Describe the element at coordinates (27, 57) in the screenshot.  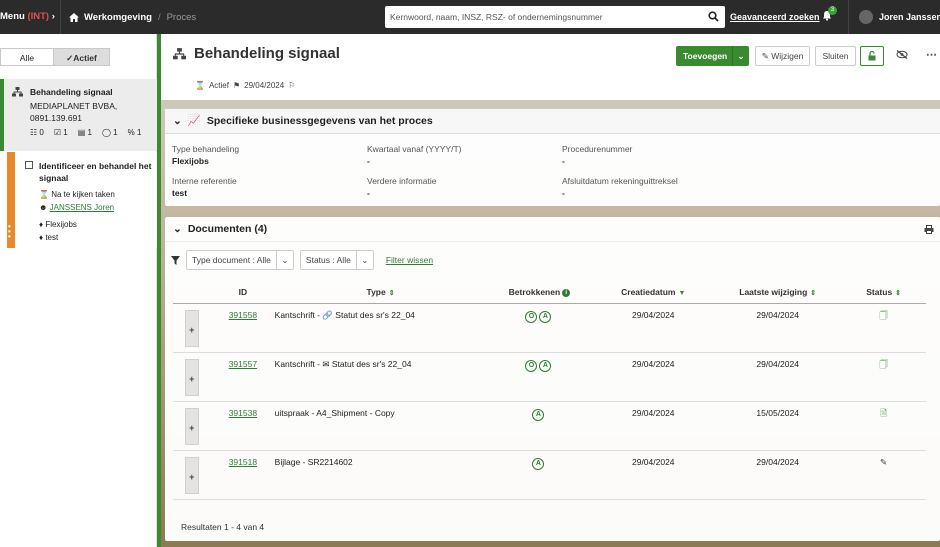
I see `filter-all-button: Alle` at that location.